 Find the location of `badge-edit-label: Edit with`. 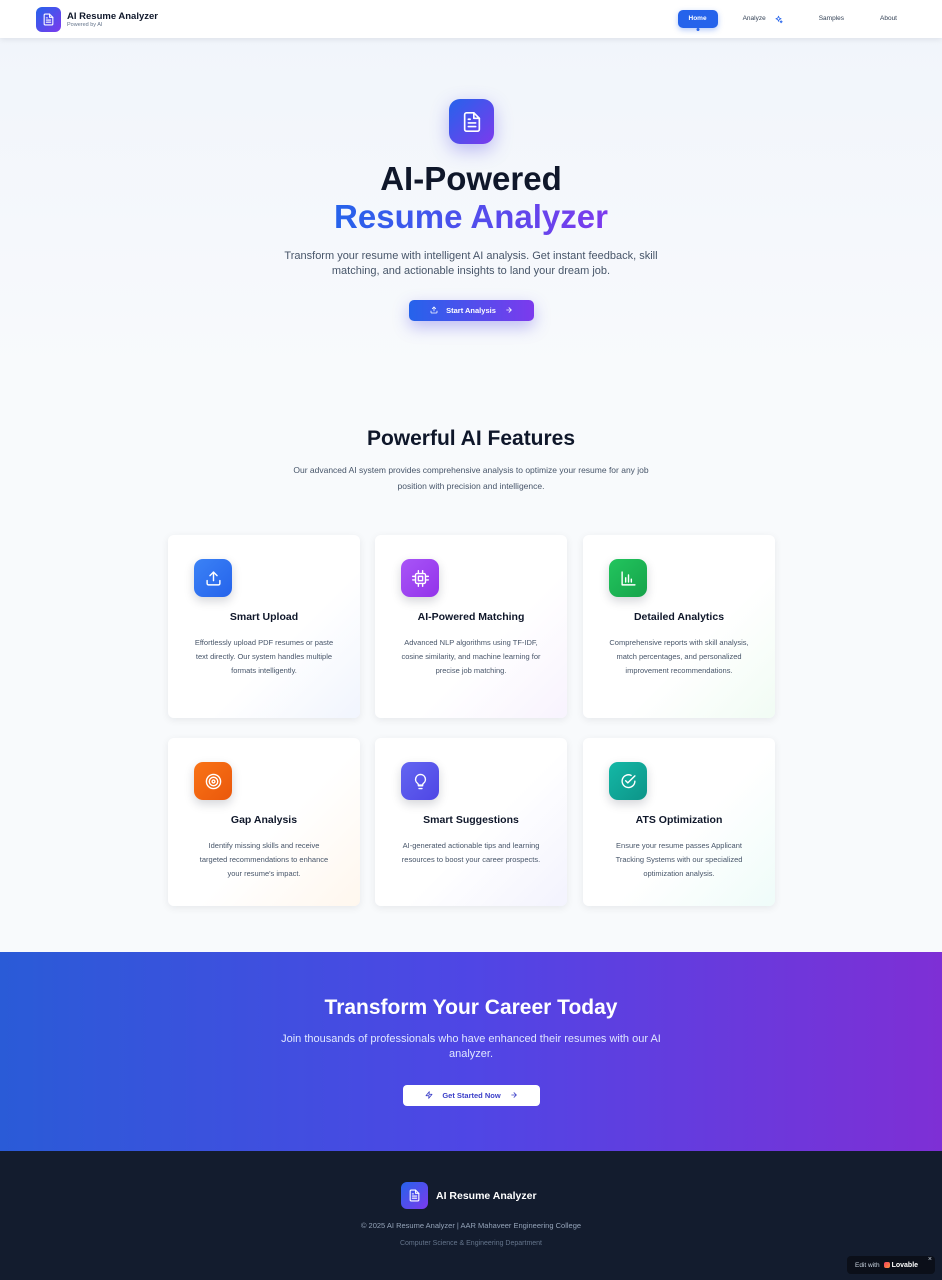

badge-edit-label: Edit with is located at coordinates (867, 1265).